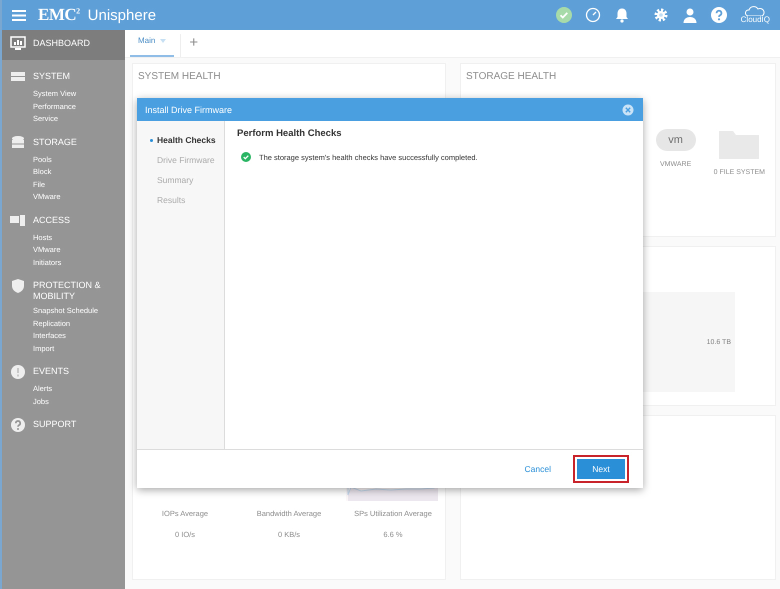  What do you see at coordinates (18, 372) in the screenshot?
I see `alert-circle-icon` at bounding box center [18, 372].